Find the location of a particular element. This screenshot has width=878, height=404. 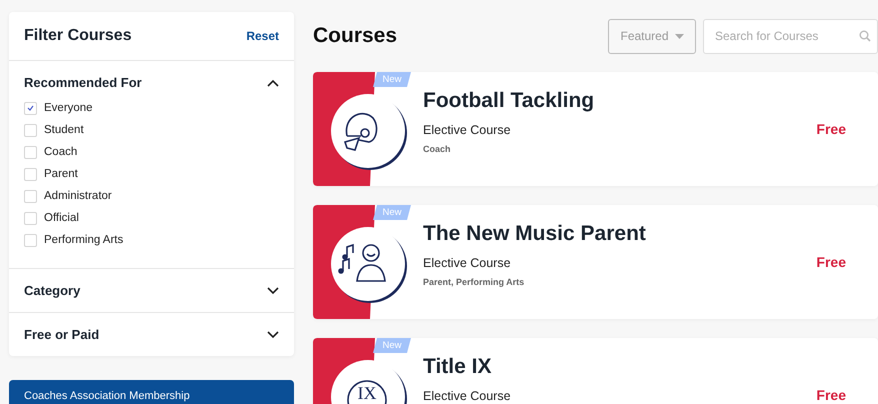

course-card: New IX Title IX Elective Course Free is located at coordinates (595, 371).